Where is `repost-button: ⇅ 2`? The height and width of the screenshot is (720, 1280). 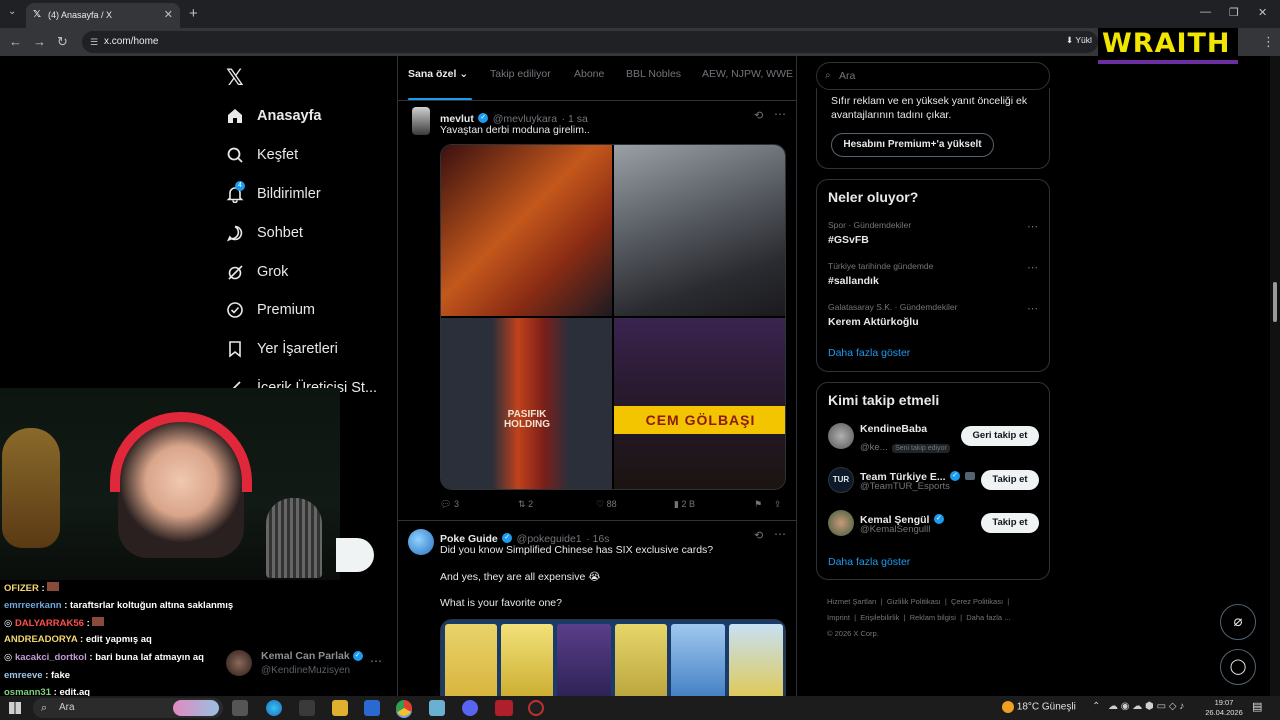
repost-button: ⇅ 2 is located at coordinates (525, 504).